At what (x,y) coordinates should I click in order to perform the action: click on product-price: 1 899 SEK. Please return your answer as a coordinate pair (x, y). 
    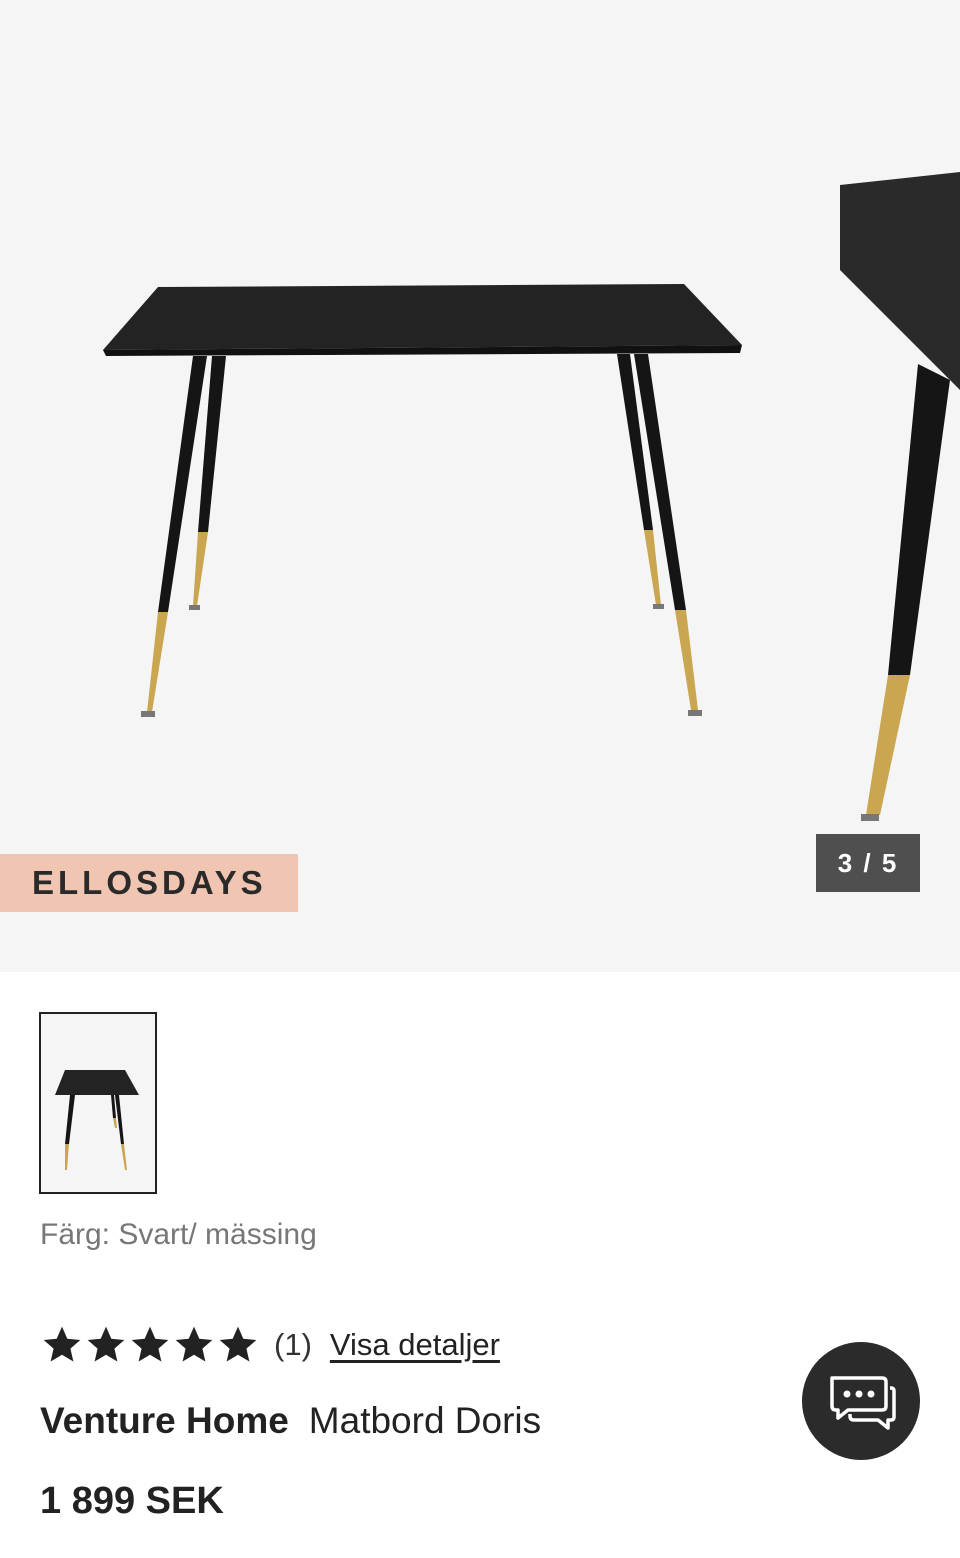
    Looking at the image, I should click on (132, 1501).